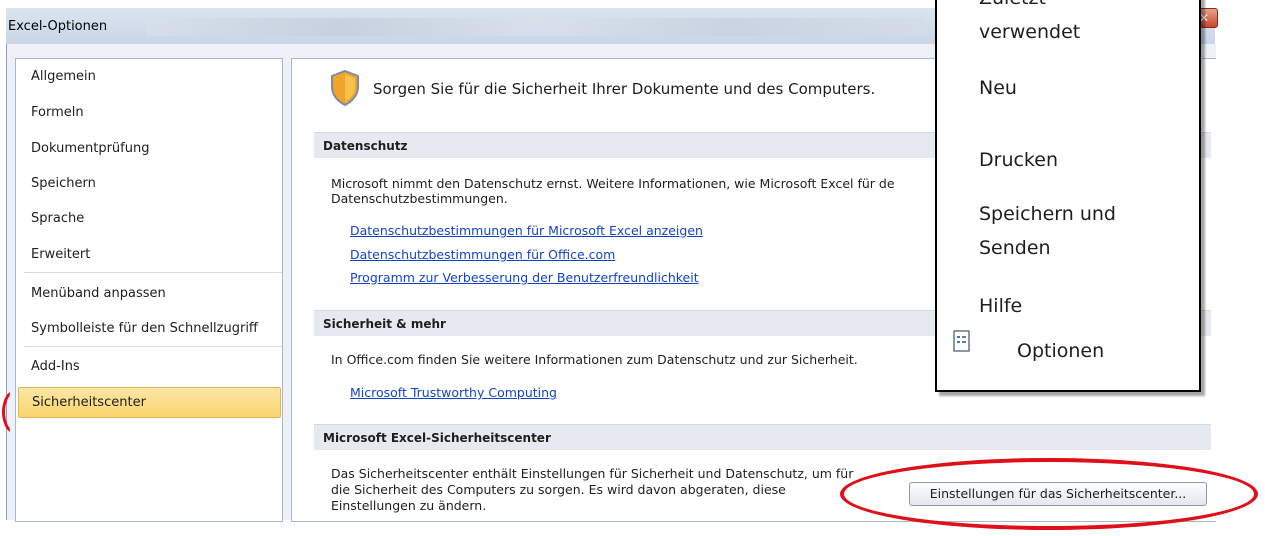  Describe the element at coordinates (961, 341) in the screenshot. I see `options-document-icon` at that location.